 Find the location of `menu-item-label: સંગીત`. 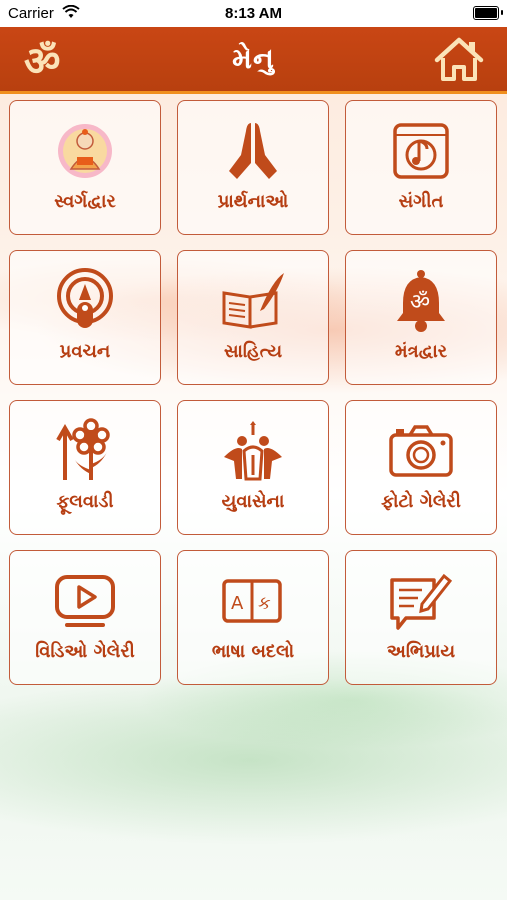

menu-item-label: સંગીત is located at coordinates (421, 201).